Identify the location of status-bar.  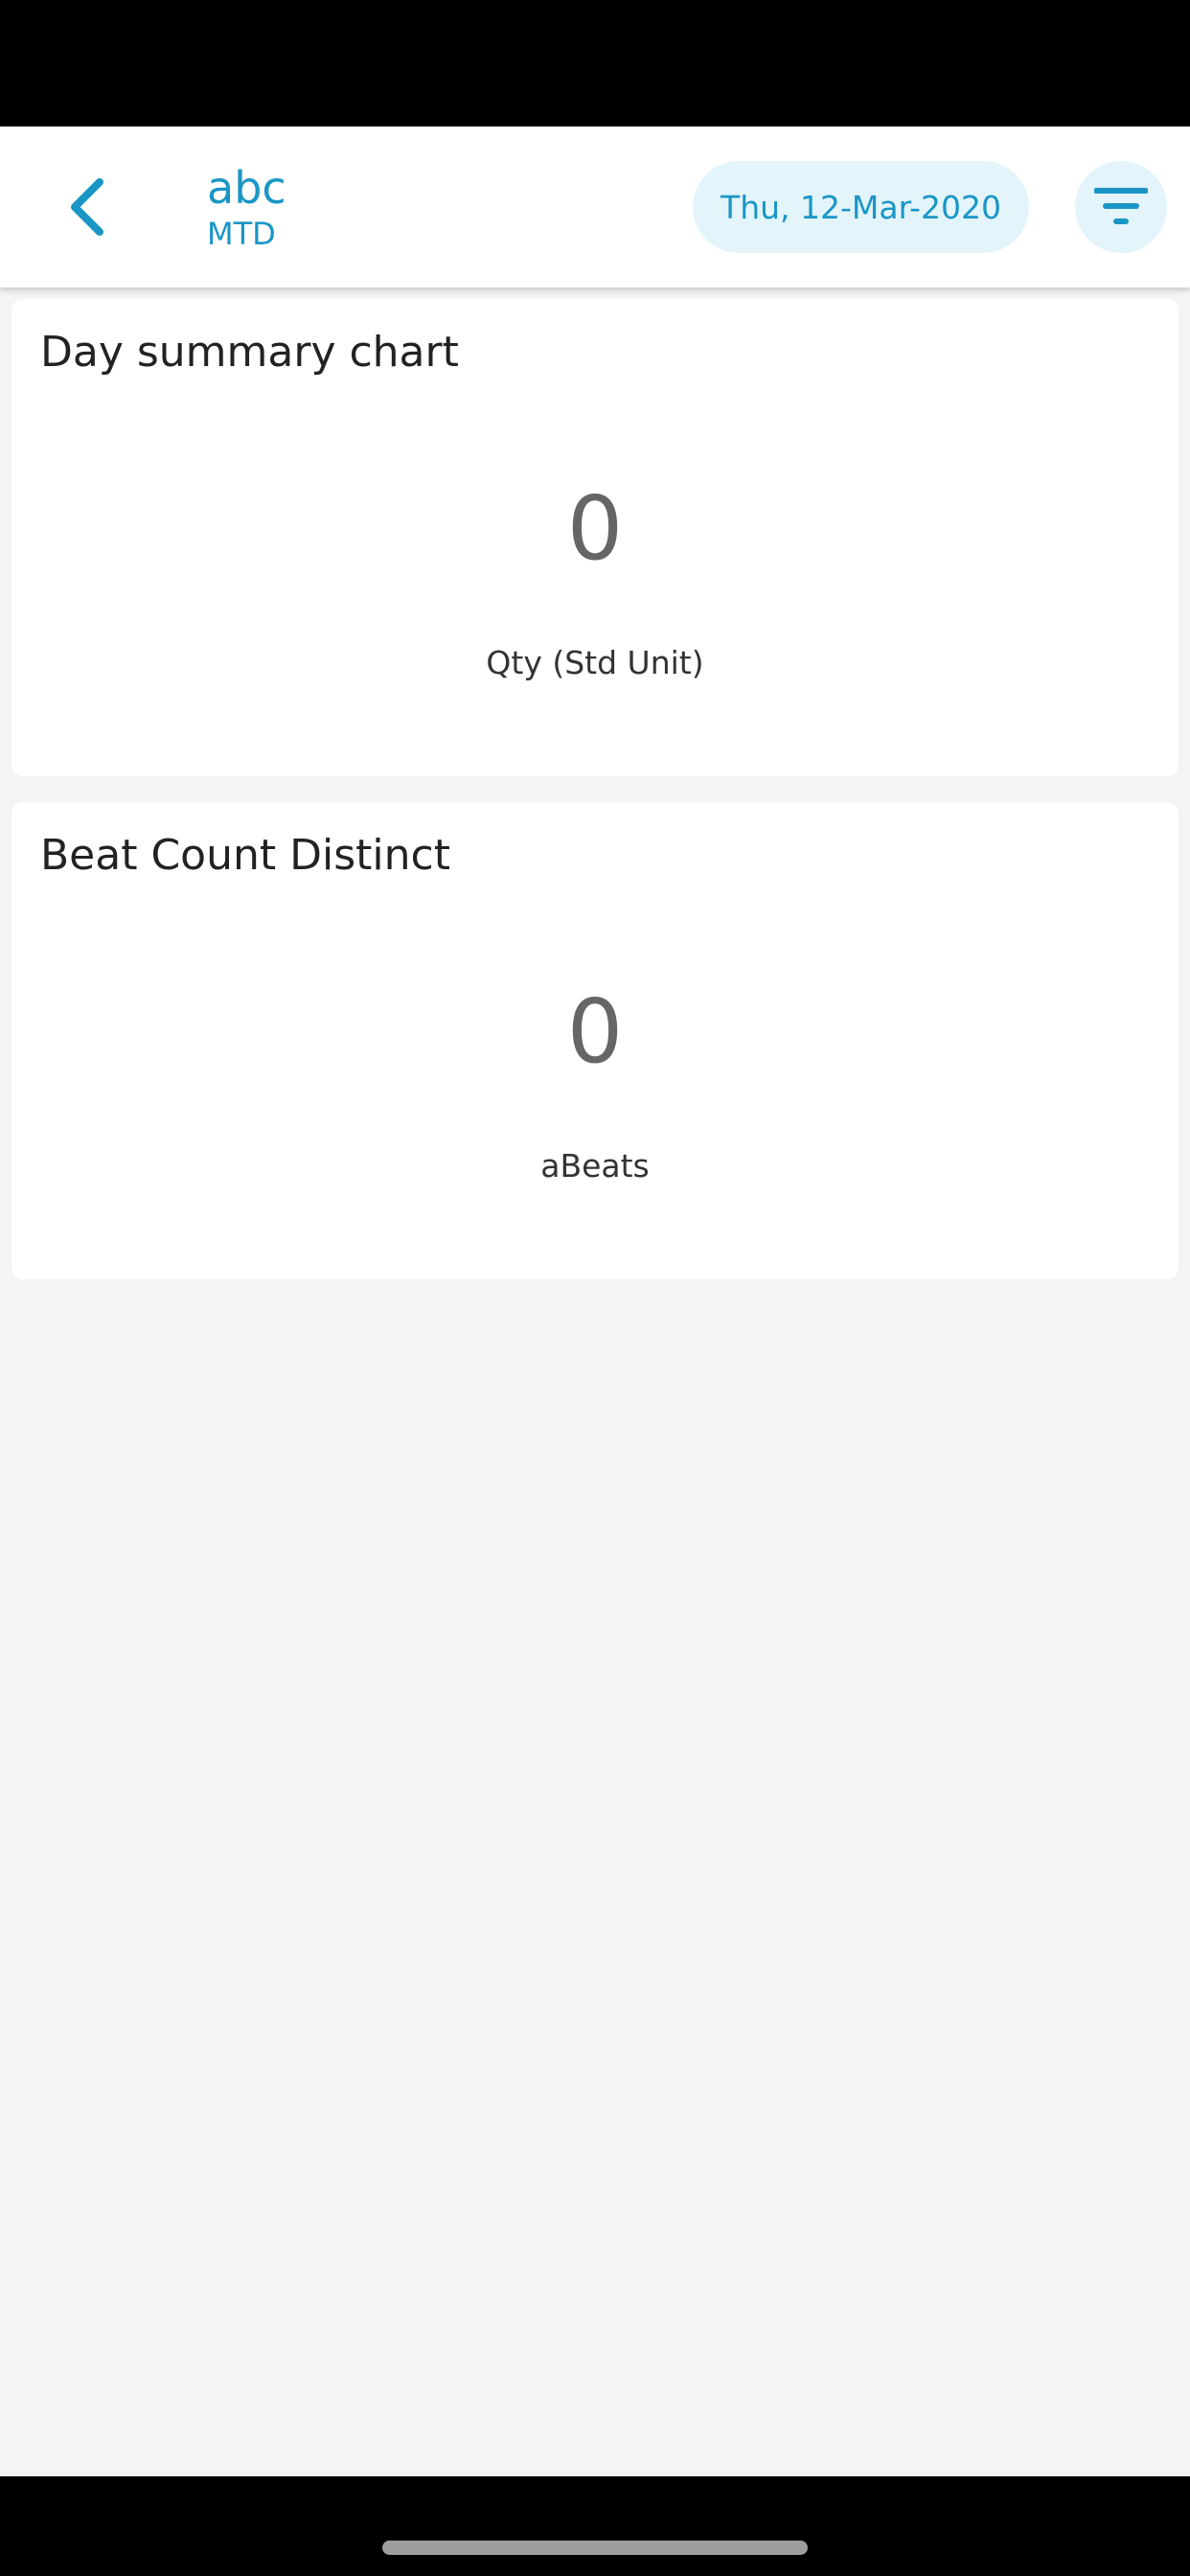
(595, 63).